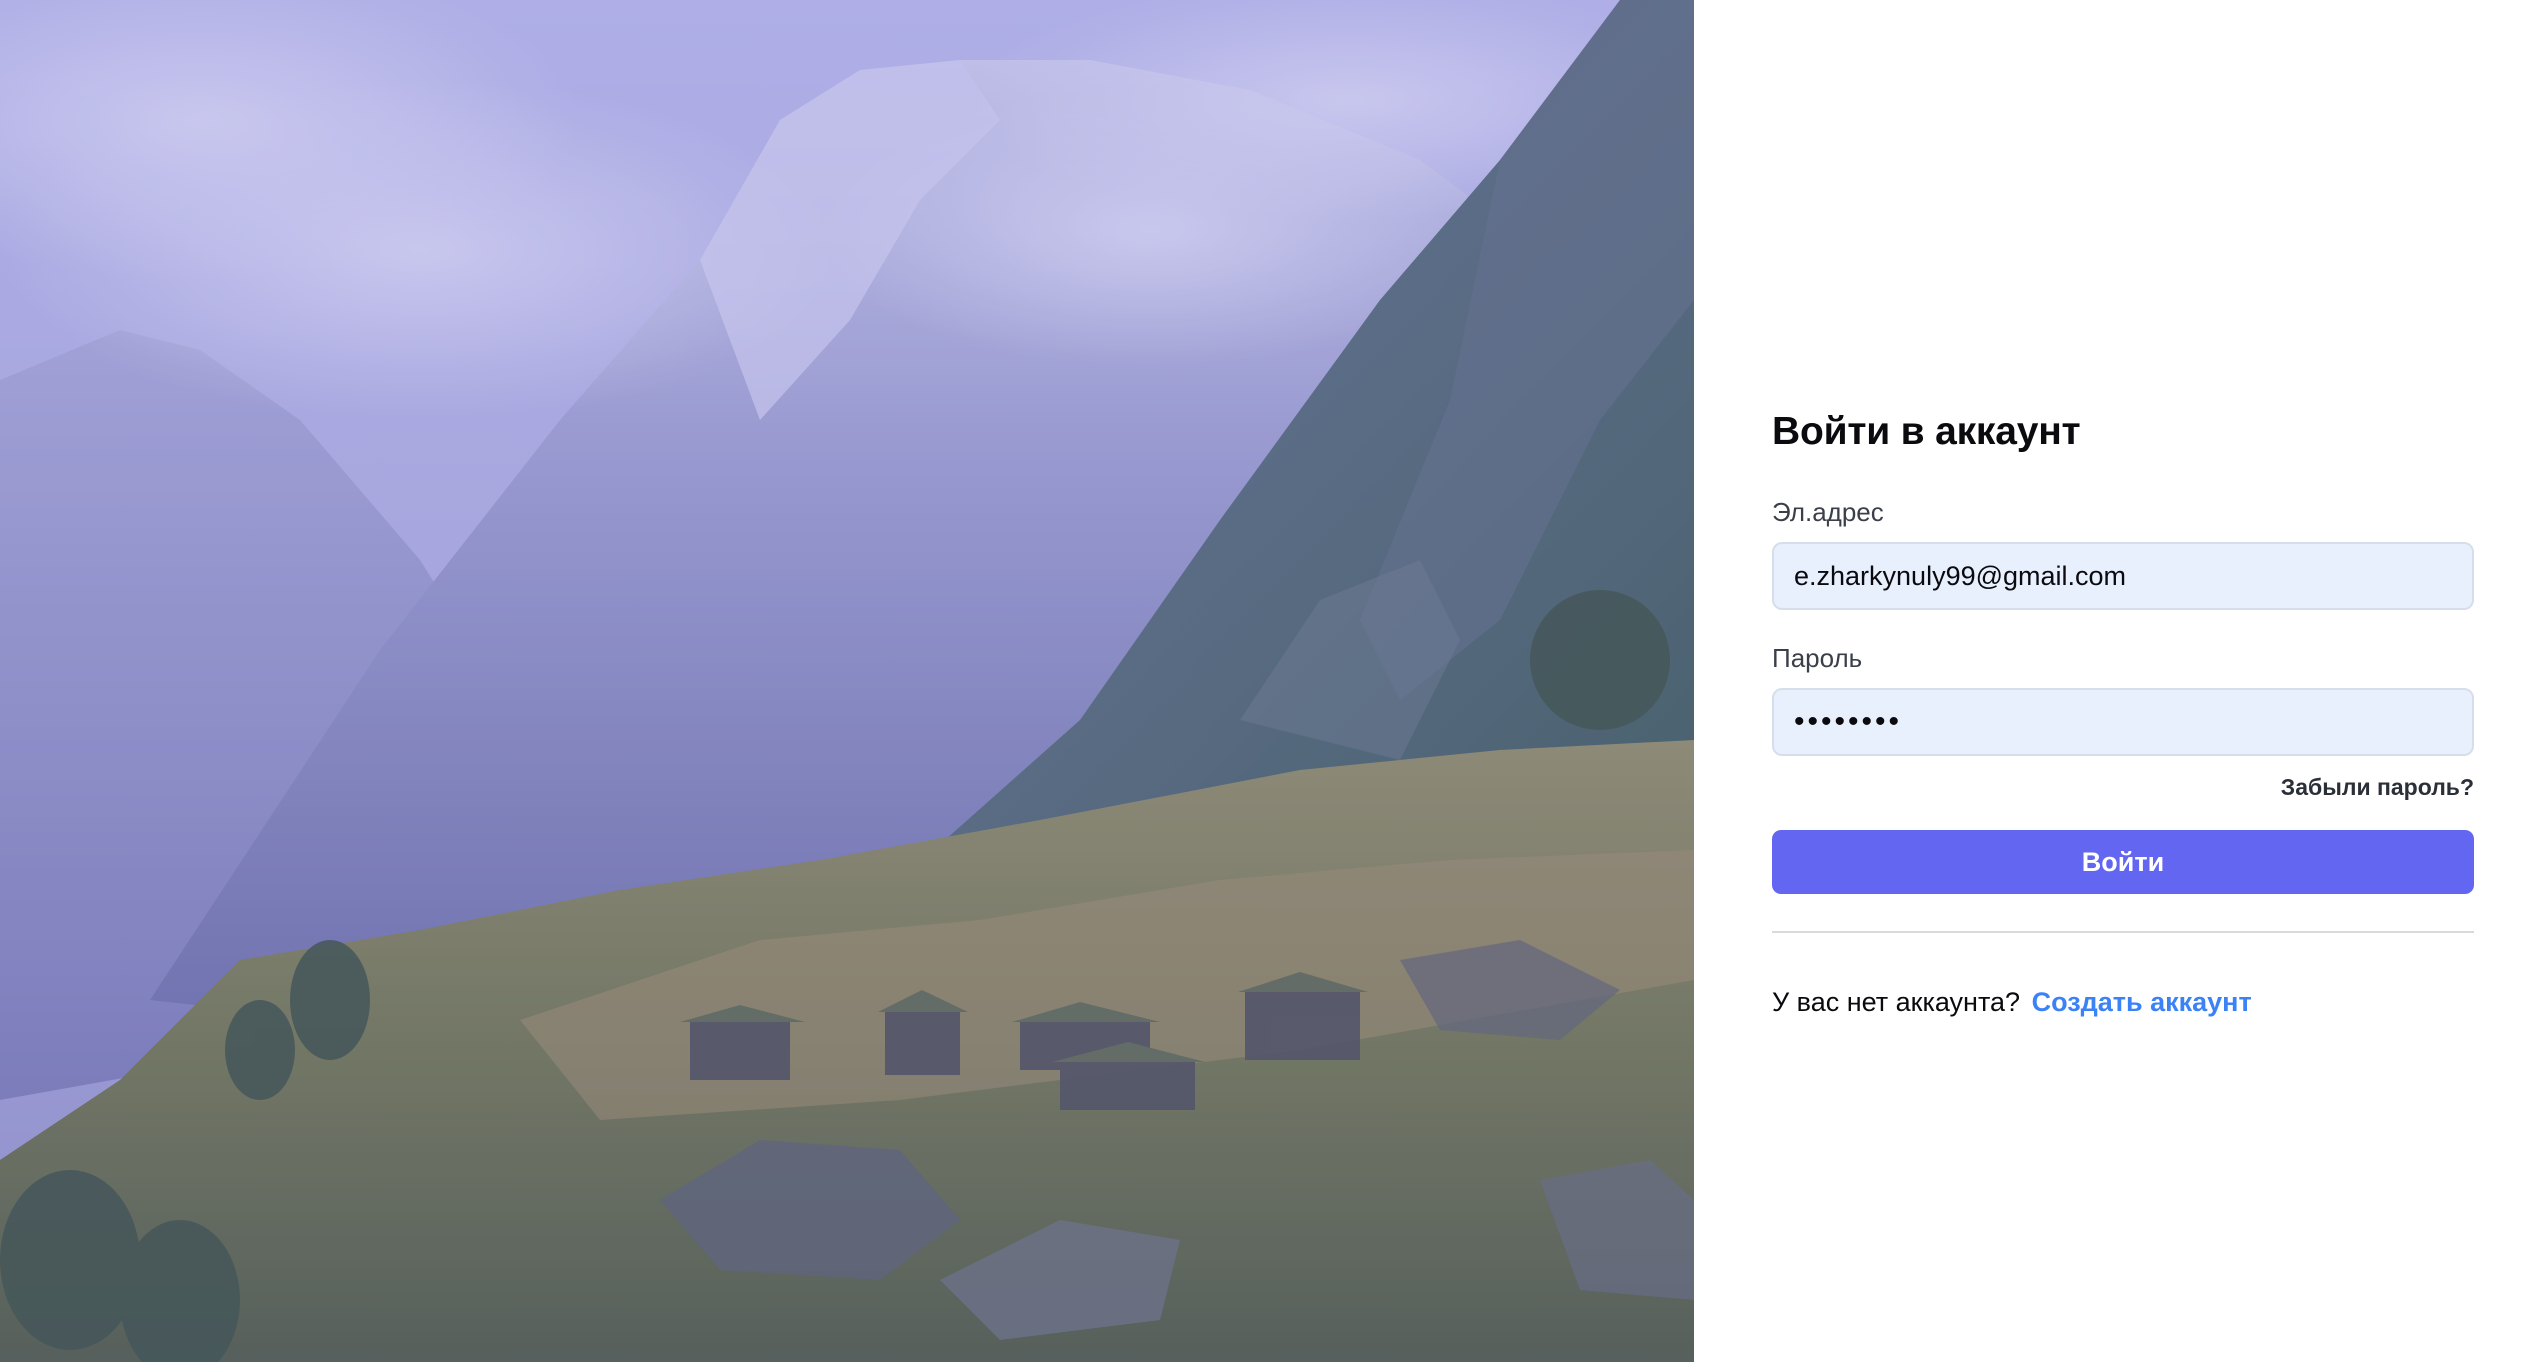 This screenshot has height=1362, width=2548. What do you see at coordinates (2123, 790) in the screenshot?
I see `forgot-password-row: Забыли пароль?` at bounding box center [2123, 790].